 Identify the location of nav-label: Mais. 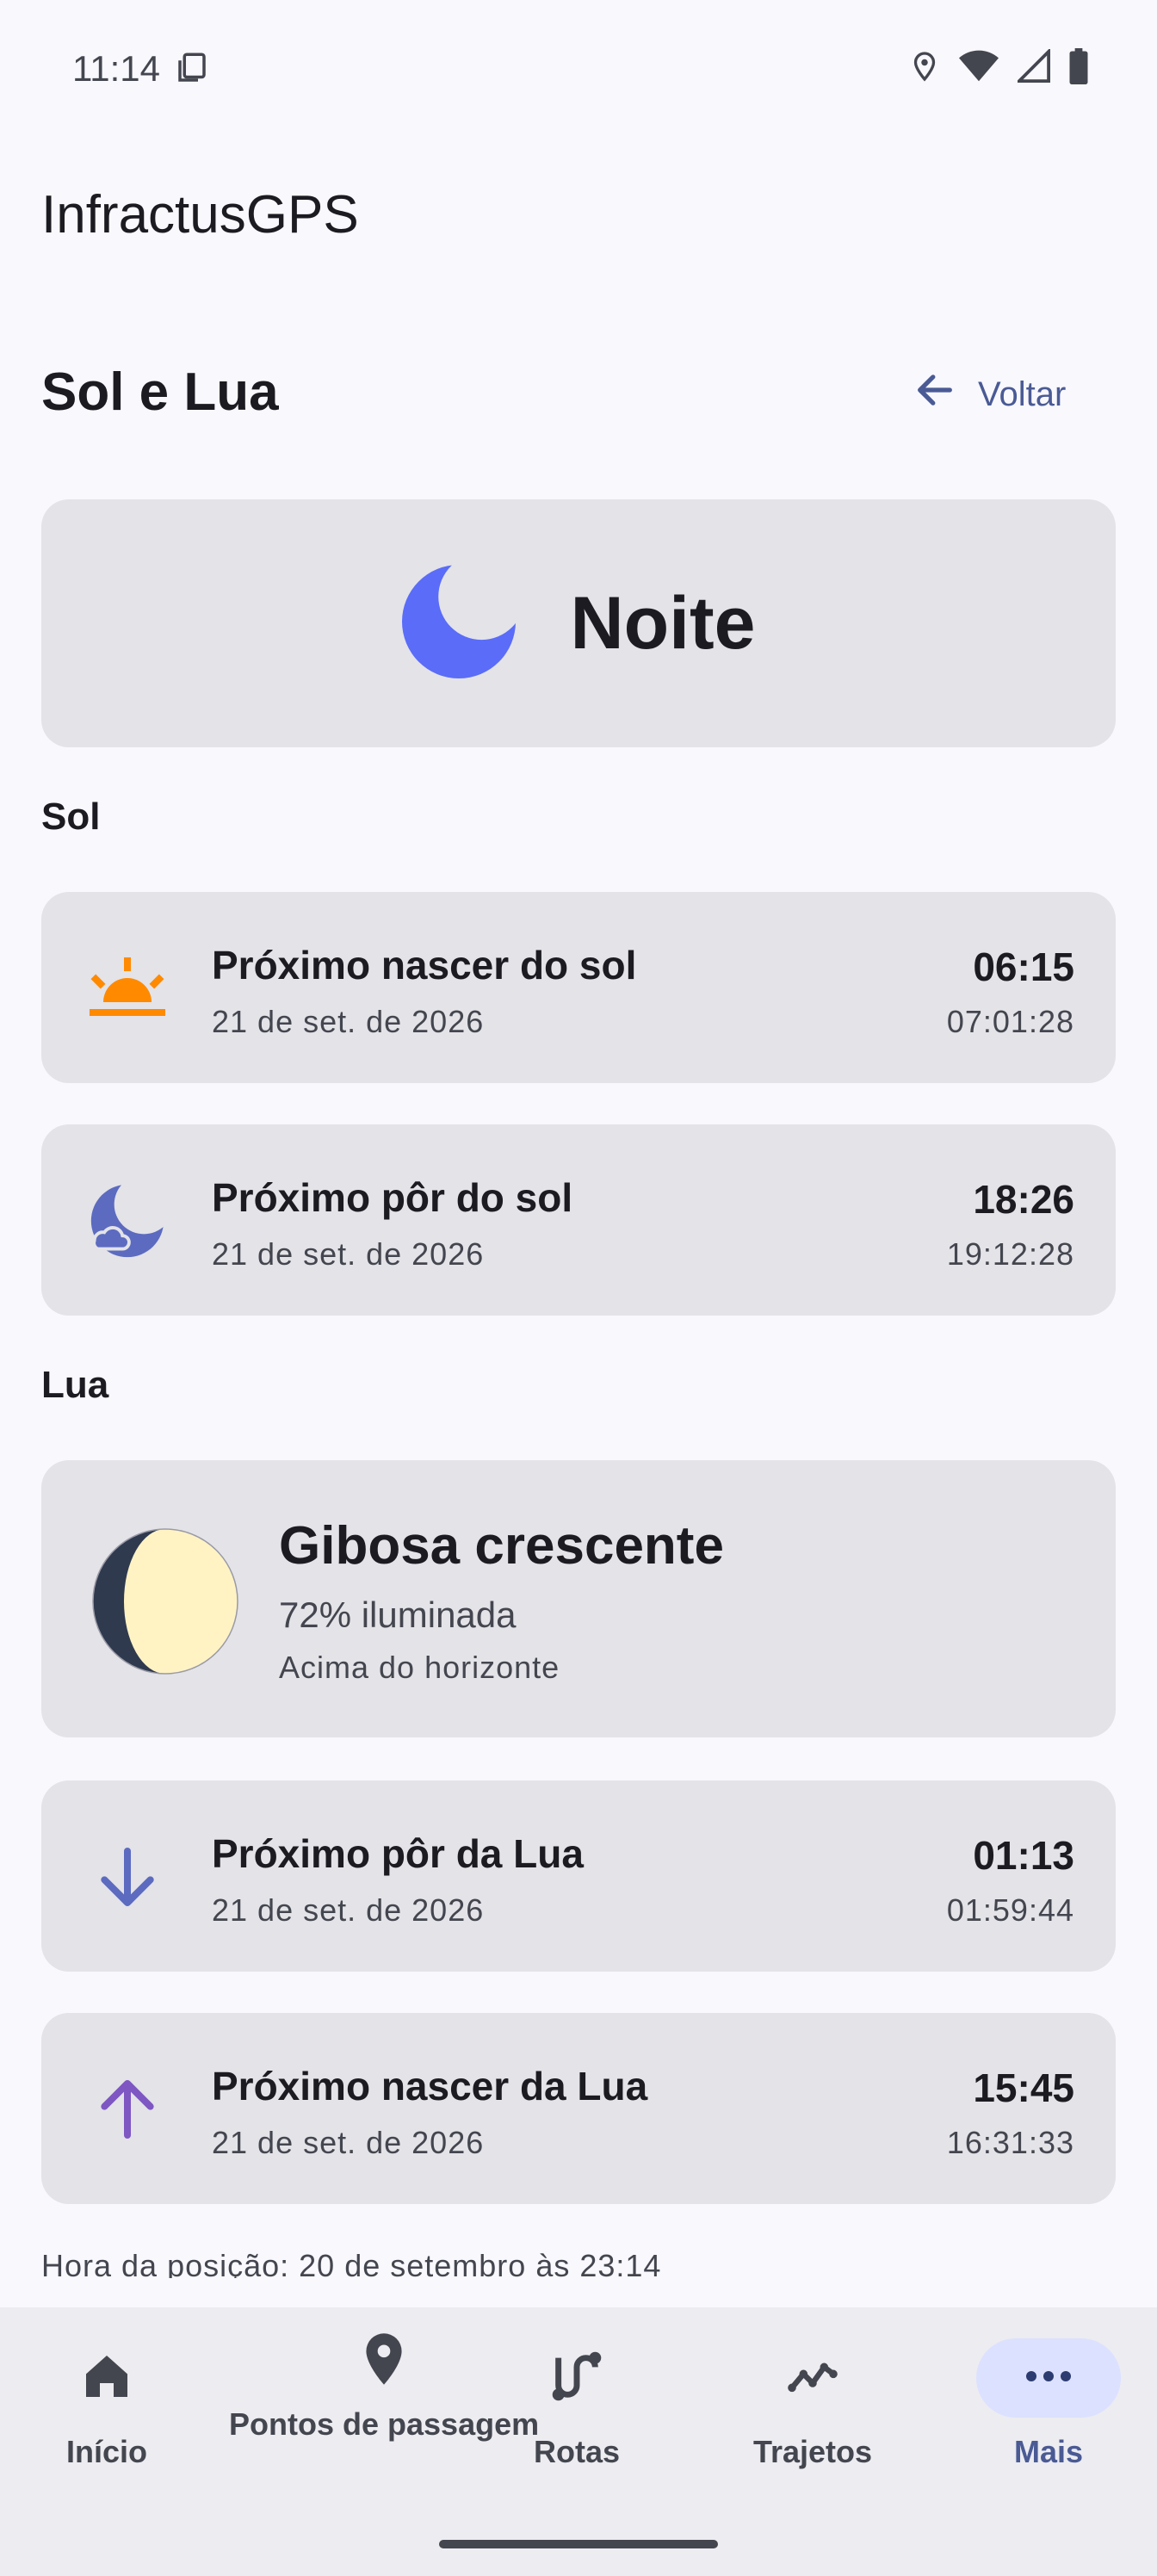
(1048, 2451).